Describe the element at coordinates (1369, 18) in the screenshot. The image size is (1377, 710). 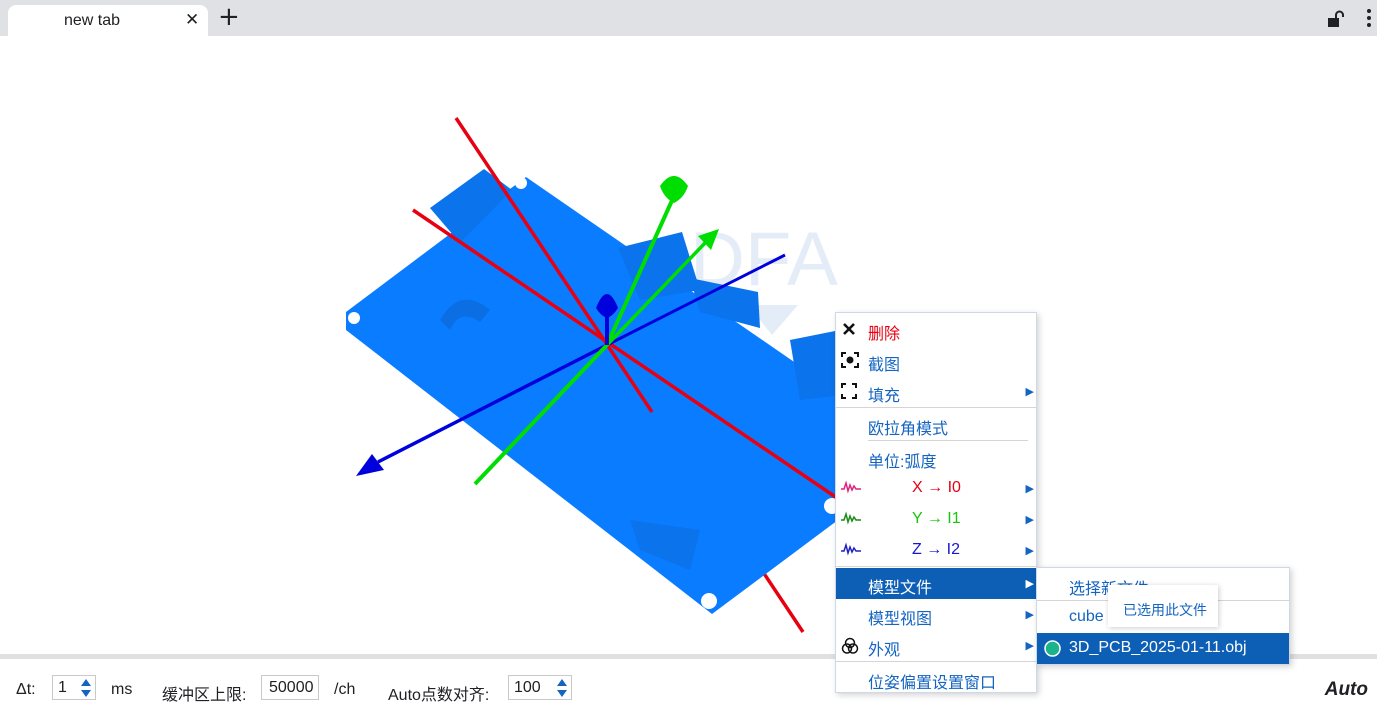
I see `more-options-icon` at that location.